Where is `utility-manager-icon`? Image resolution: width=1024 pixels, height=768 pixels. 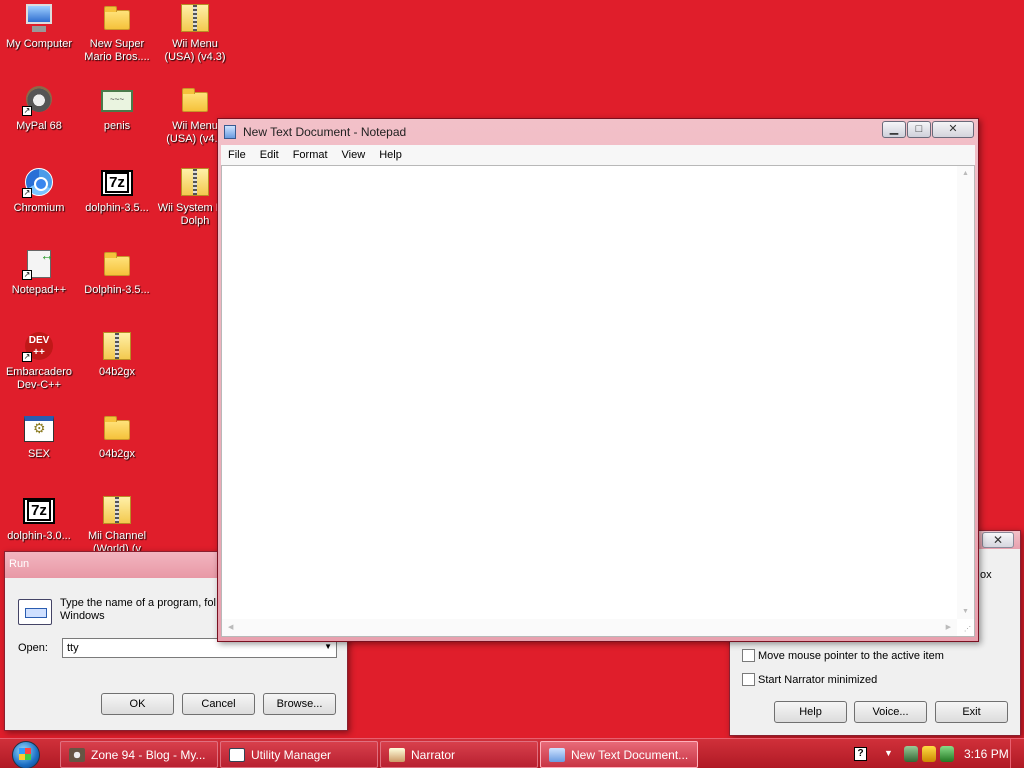 utility-manager-icon is located at coordinates (237, 754).